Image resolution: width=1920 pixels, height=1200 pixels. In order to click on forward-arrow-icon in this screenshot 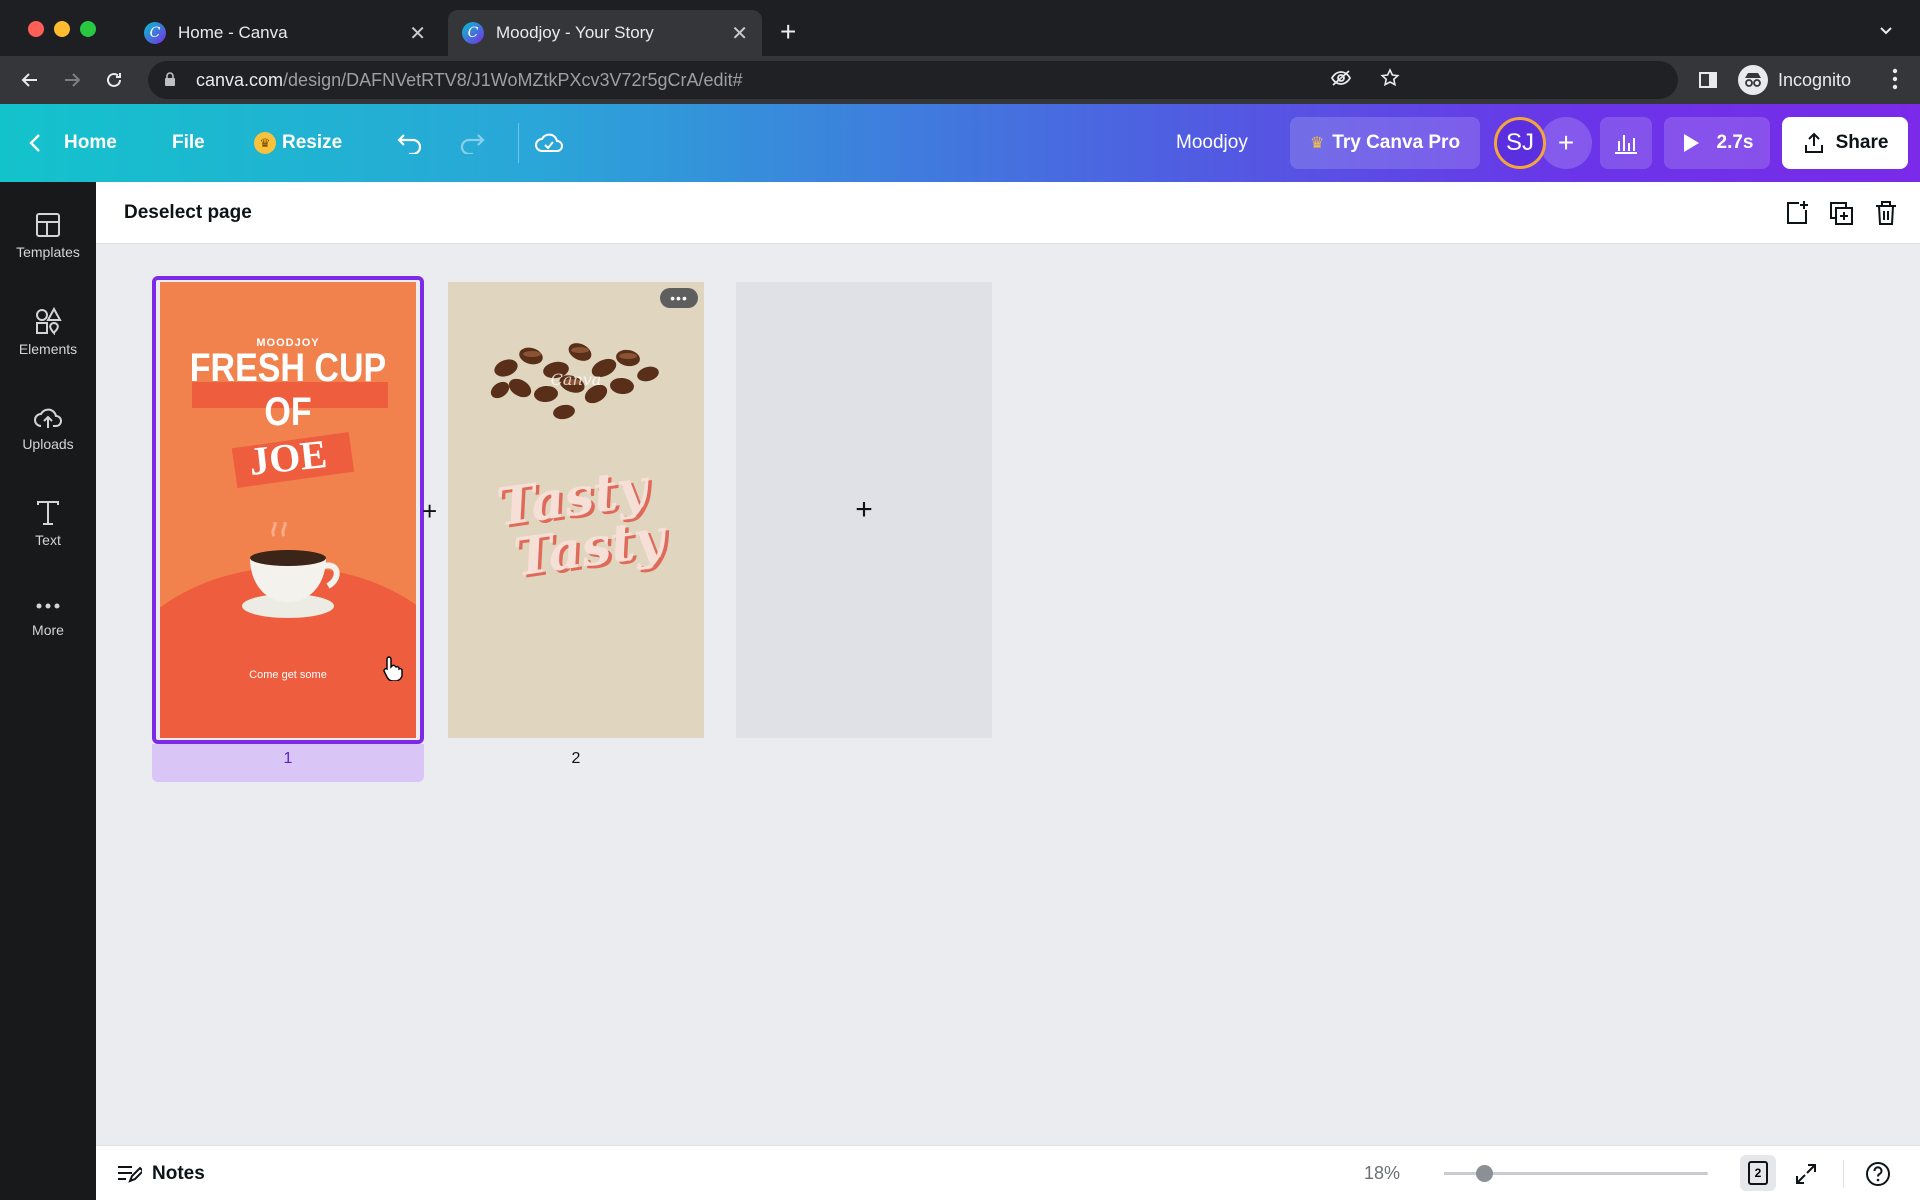, I will do `click(72, 80)`.